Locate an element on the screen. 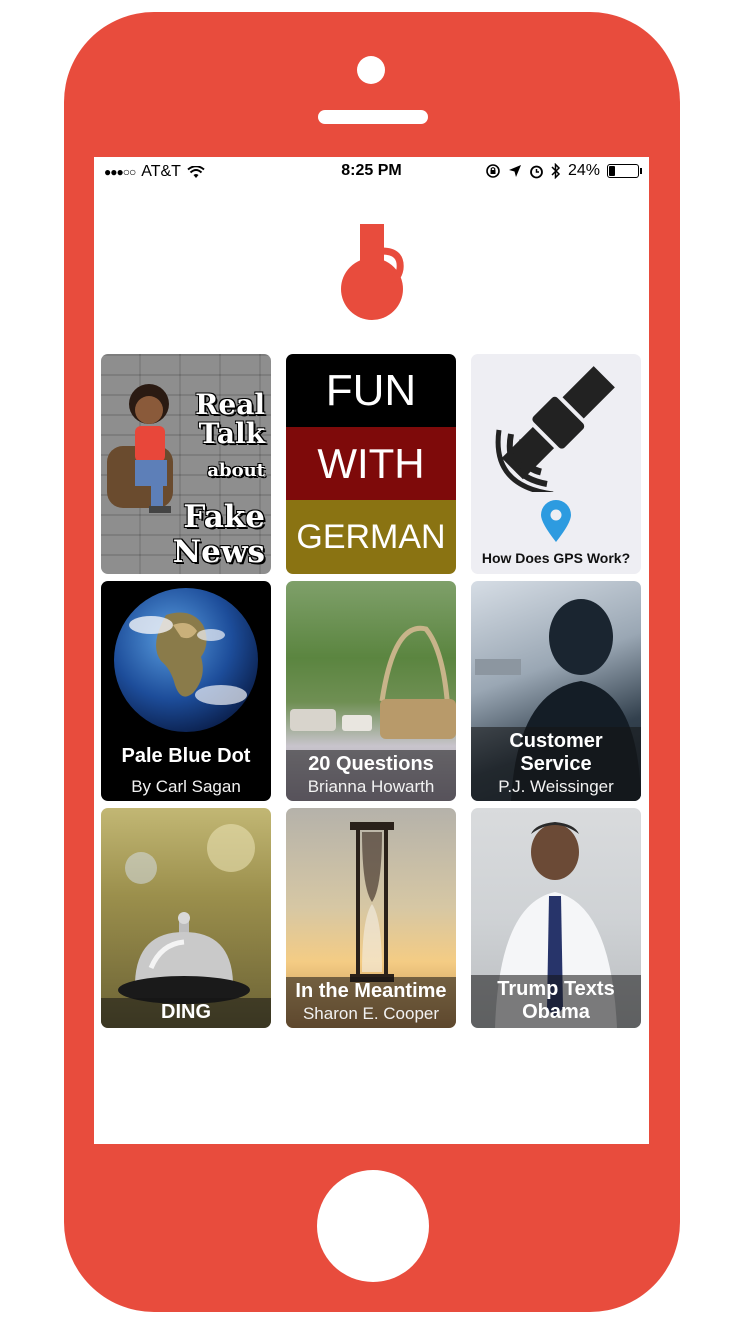  tile-caption: DING is located at coordinates (186, 1013).